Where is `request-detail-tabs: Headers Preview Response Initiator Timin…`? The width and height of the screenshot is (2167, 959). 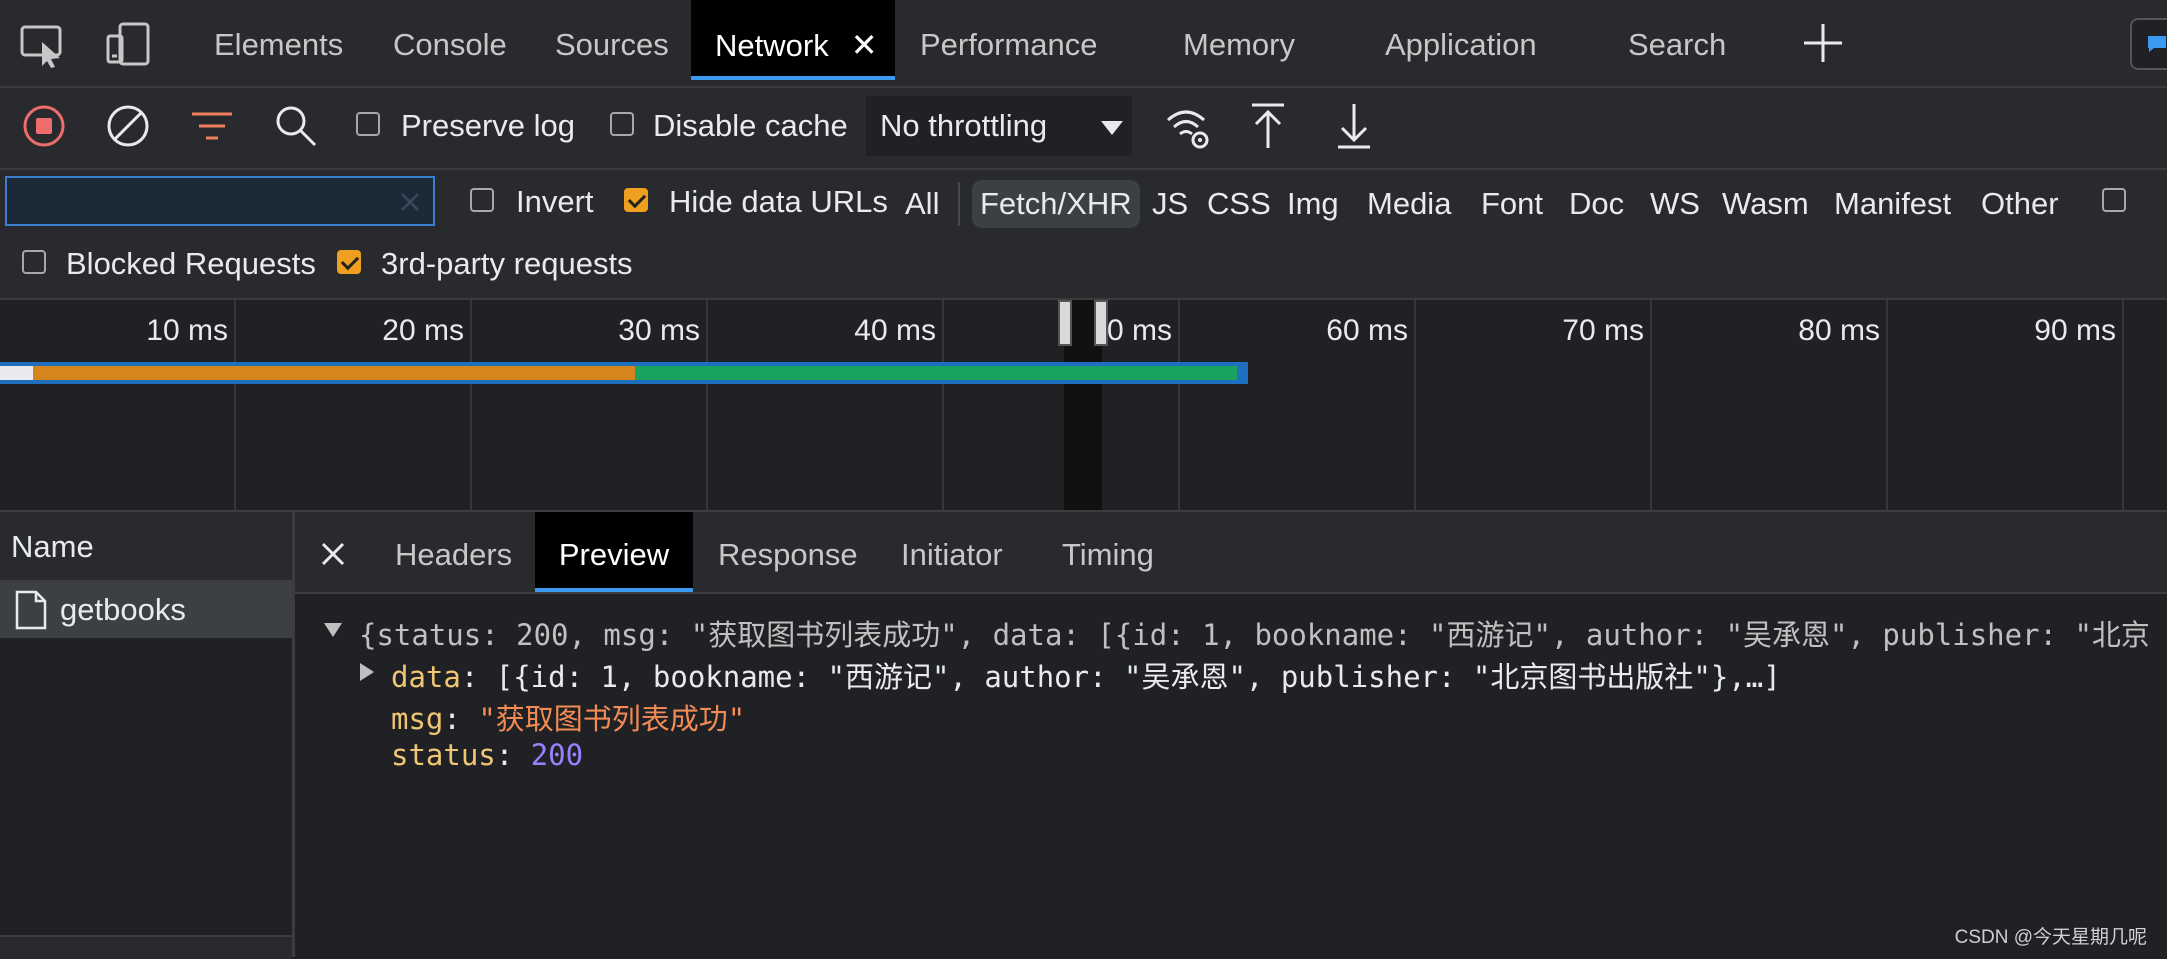 request-detail-tabs: Headers Preview Response Initiator Timin… is located at coordinates (1231, 553).